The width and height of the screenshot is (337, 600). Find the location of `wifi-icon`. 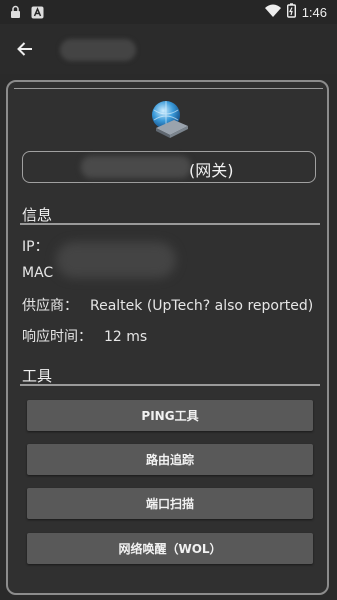

wifi-icon is located at coordinates (272, 12).